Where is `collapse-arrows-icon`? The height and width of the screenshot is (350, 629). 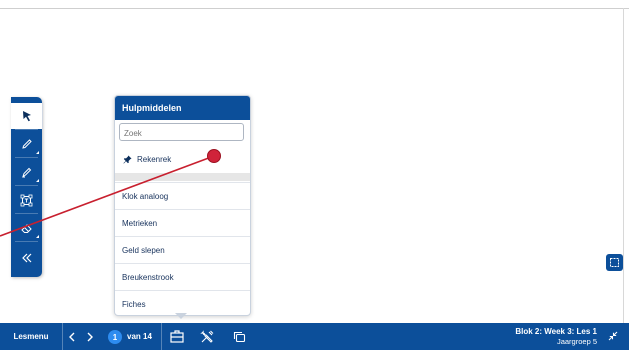
collapse-arrows-icon is located at coordinates (613, 336).